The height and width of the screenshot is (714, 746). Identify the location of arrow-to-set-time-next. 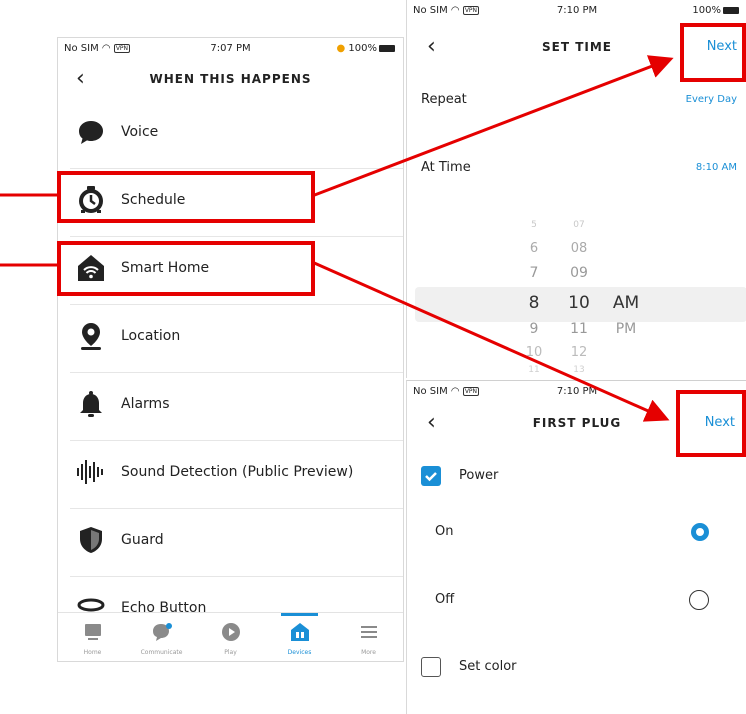
(492, 126).